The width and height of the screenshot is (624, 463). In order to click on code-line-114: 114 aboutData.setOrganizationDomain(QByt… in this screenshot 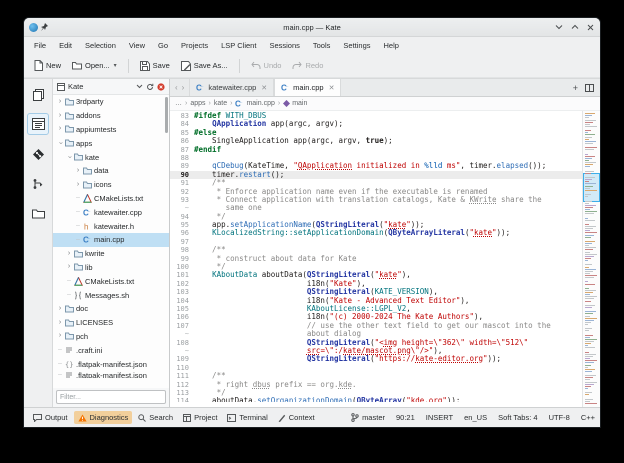, I will do `click(376, 399)`.